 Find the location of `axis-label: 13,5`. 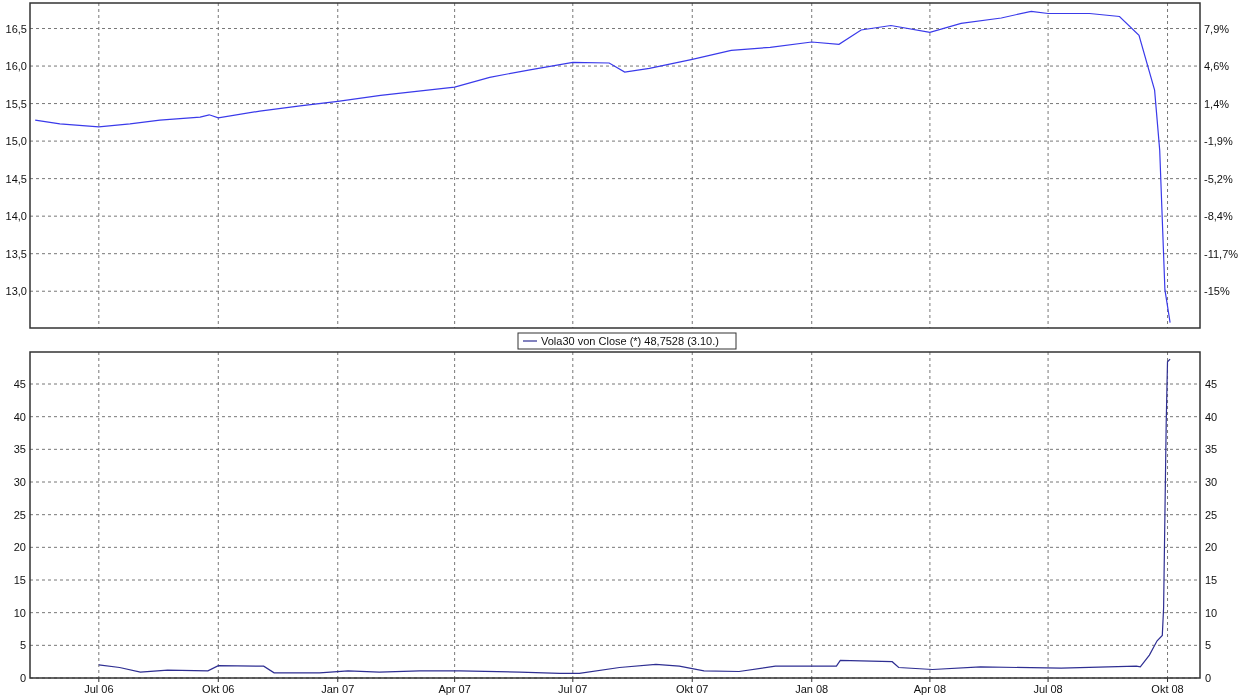

axis-label: 13,5 is located at coordinates (16, 253).